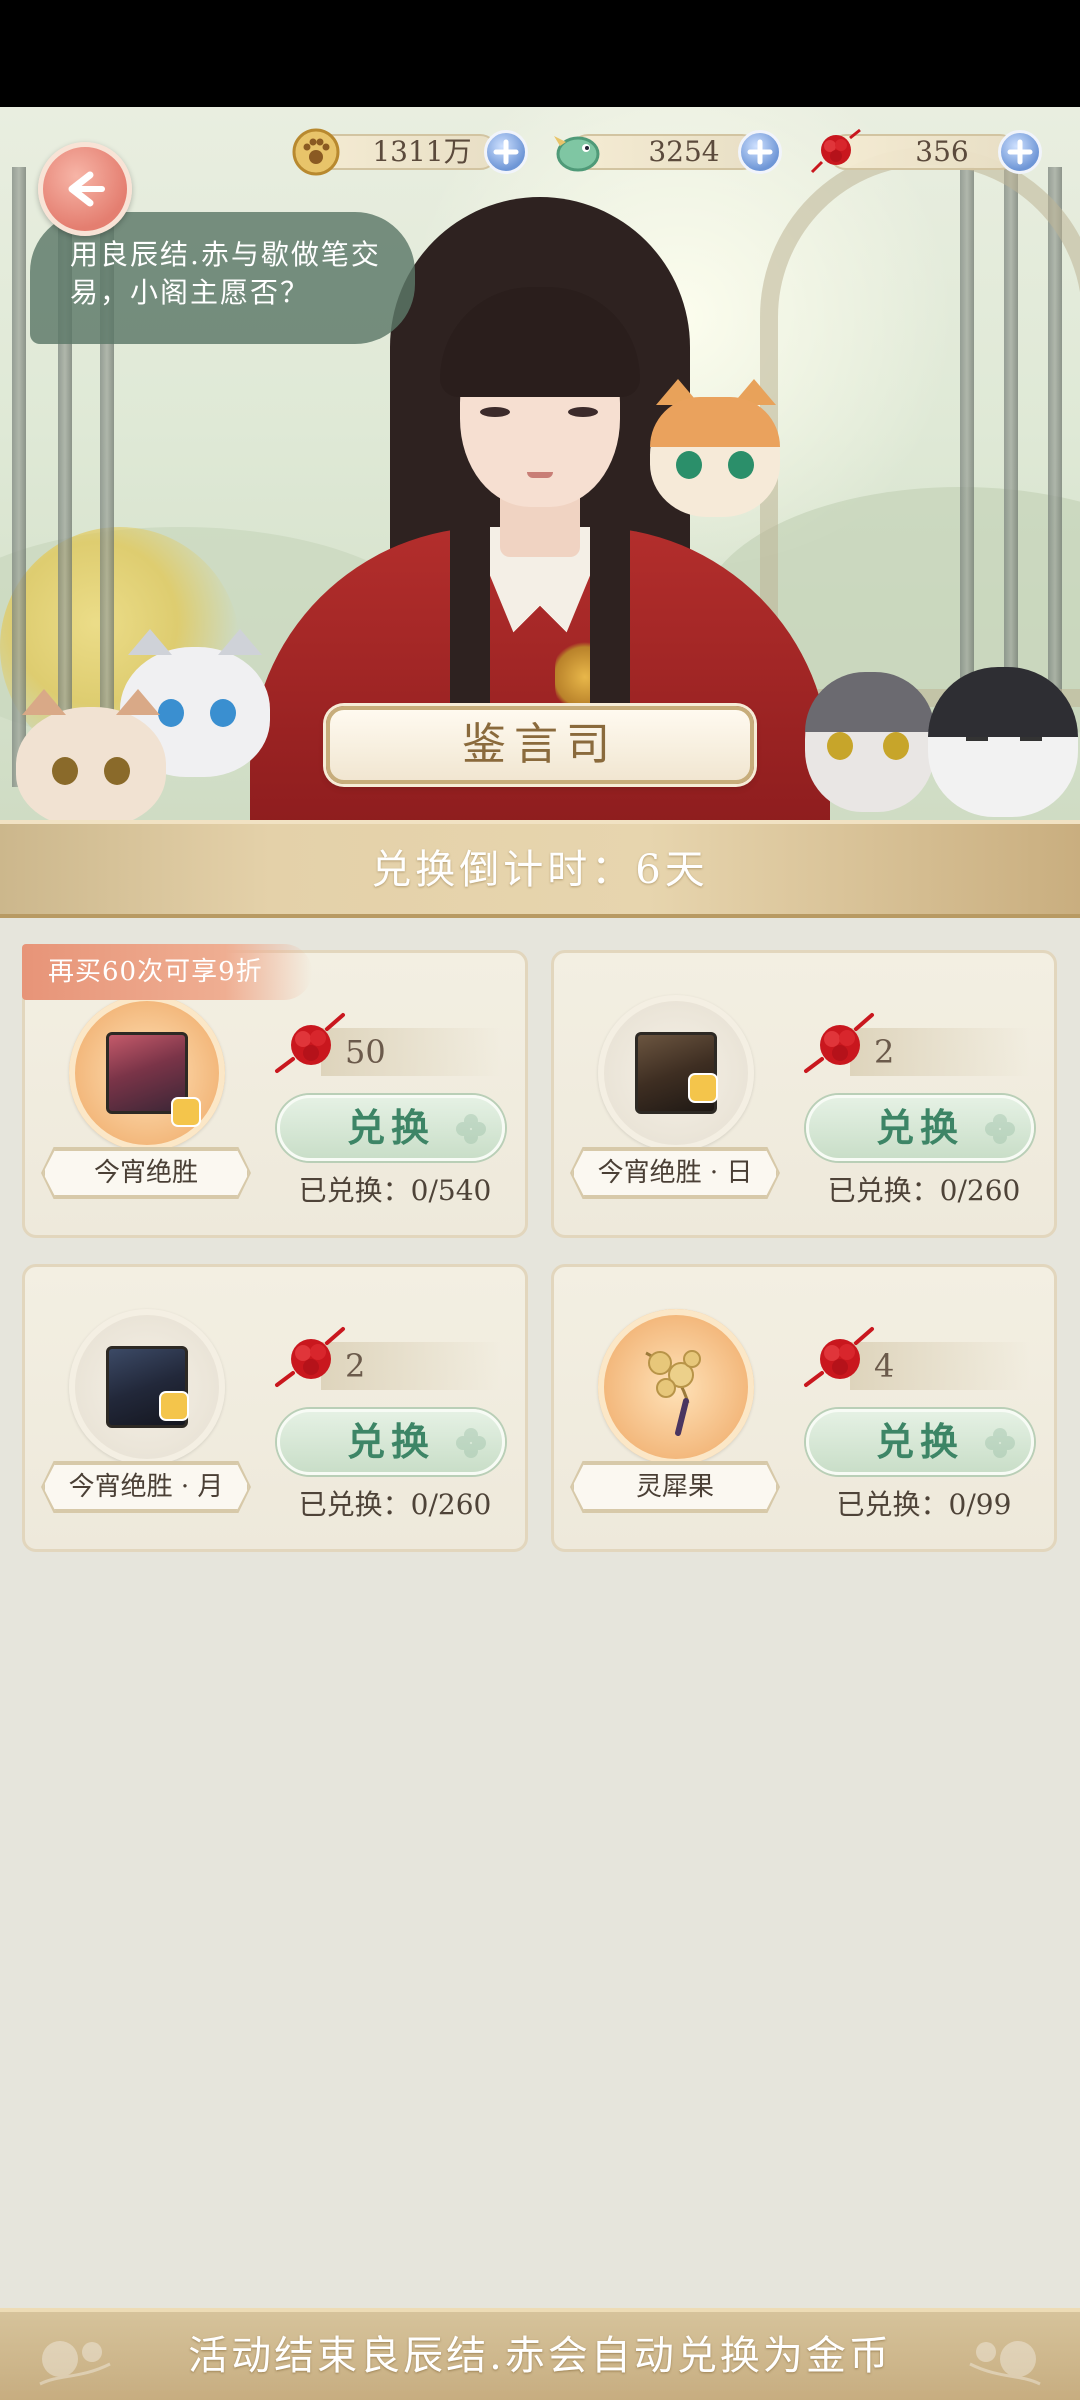 The image size is (1080, 2400). Describe the element at coordinates (684, 151) in the screenshot. I see `jade-amount: 3254` at that location.